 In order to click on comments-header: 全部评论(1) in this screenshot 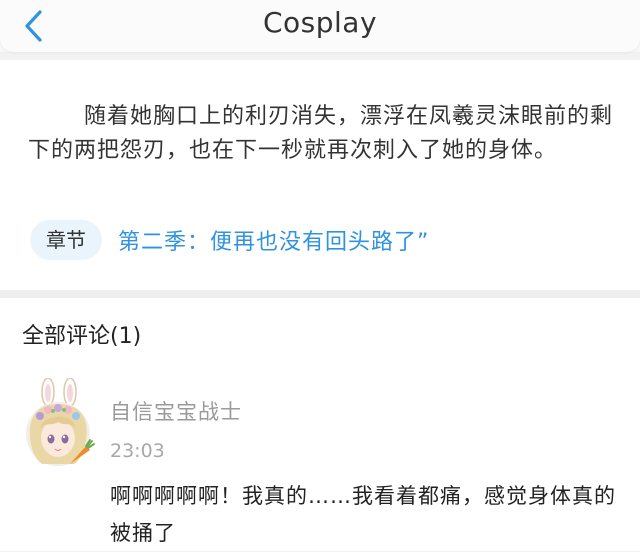, I will do `click(82, 336)`.